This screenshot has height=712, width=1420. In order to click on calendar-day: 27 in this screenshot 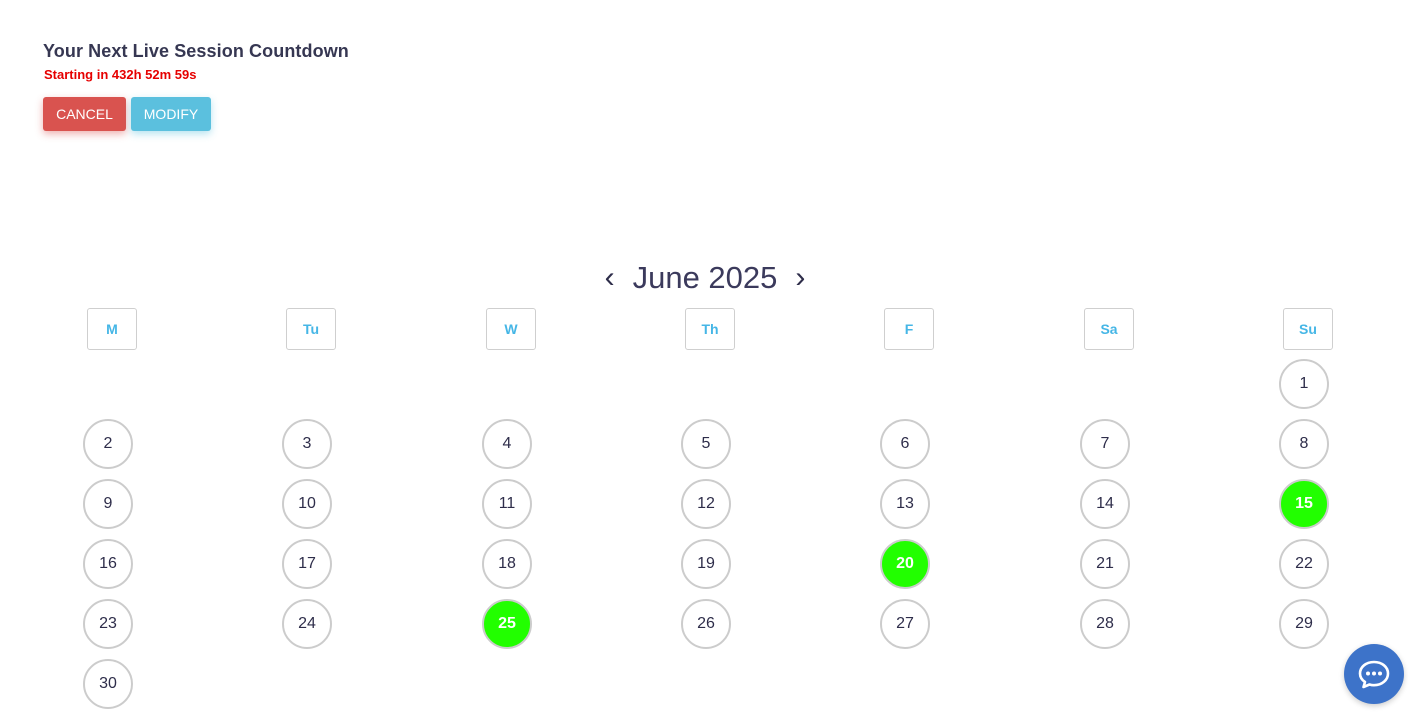, I will do `click(905, 624)`.